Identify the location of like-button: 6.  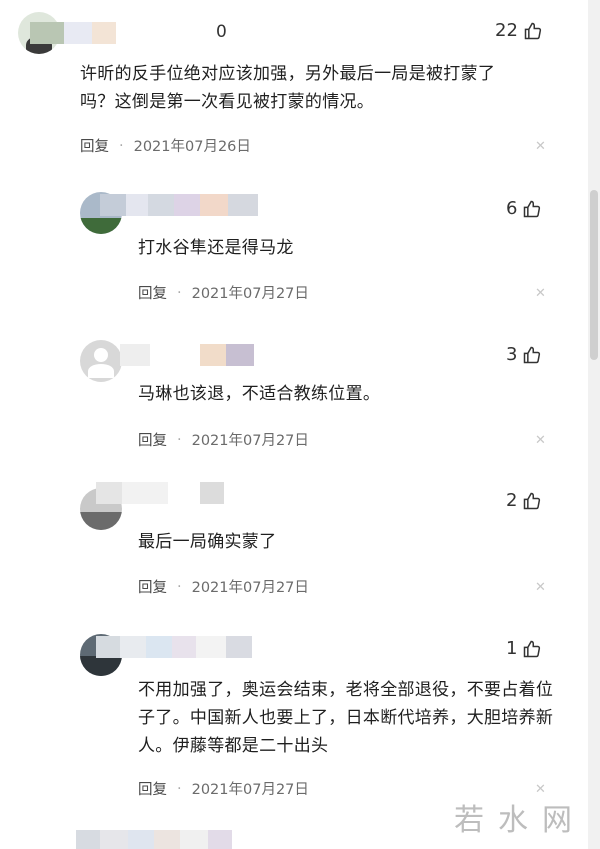
(524, 208).